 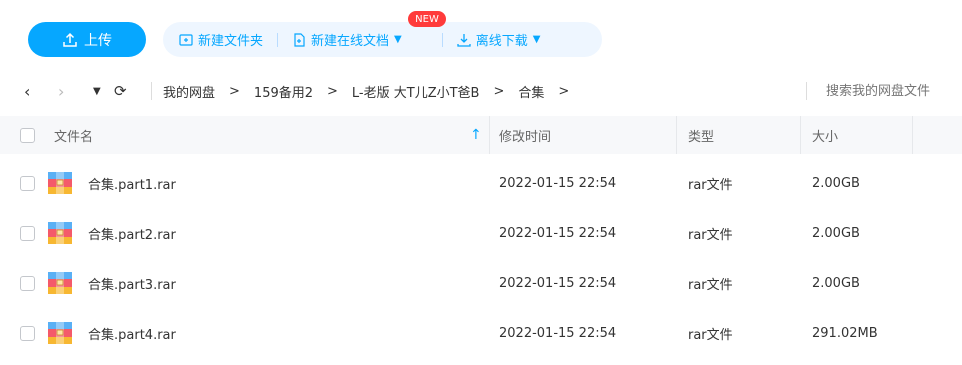 I want to click on new-online-doc-button: 新建在线文档 ▼, so click(x=347, y=39).